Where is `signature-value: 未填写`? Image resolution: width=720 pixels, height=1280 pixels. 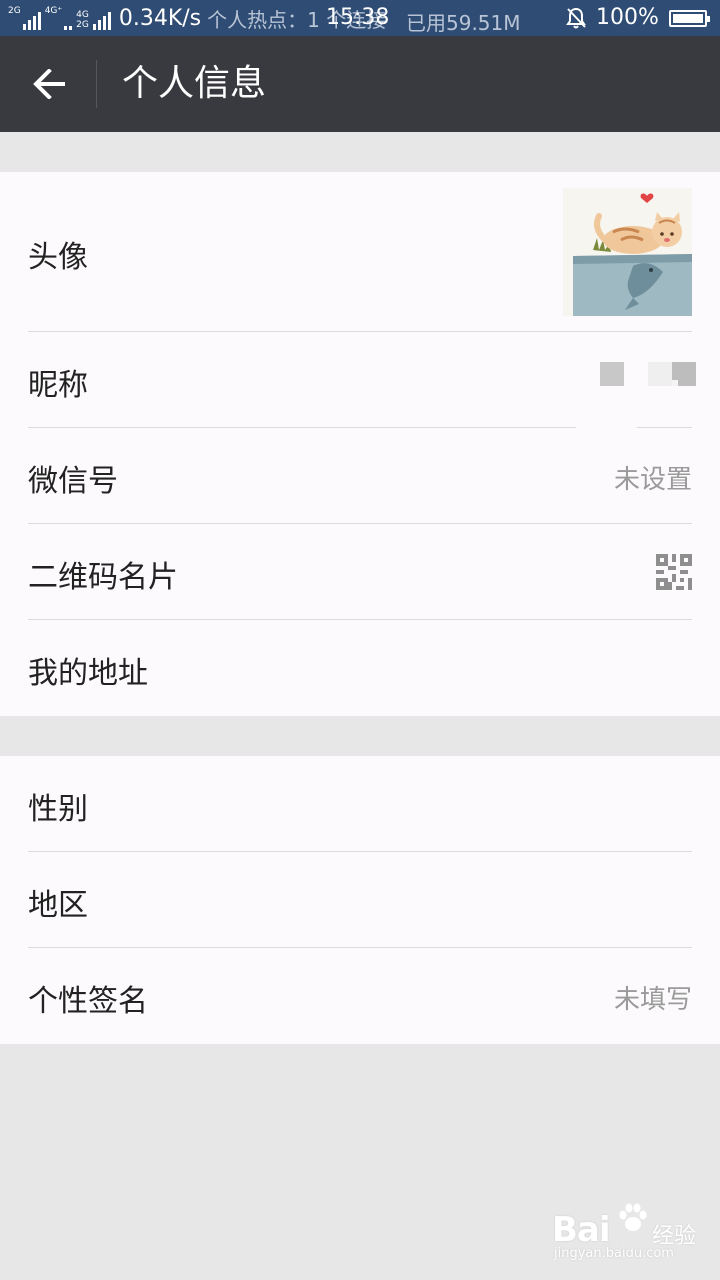
signature-value: 未填写 is located at coordinates (652, 1000).